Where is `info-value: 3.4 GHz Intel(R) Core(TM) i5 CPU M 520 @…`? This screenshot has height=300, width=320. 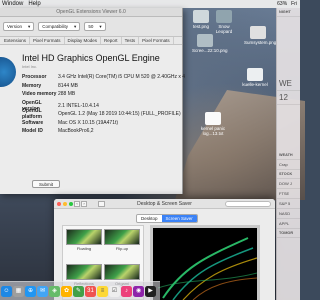
info-value: 3.4 GHz Intel(R) Core(TM) i5 CPU M 520 @… is located at coordinates (122, 77).